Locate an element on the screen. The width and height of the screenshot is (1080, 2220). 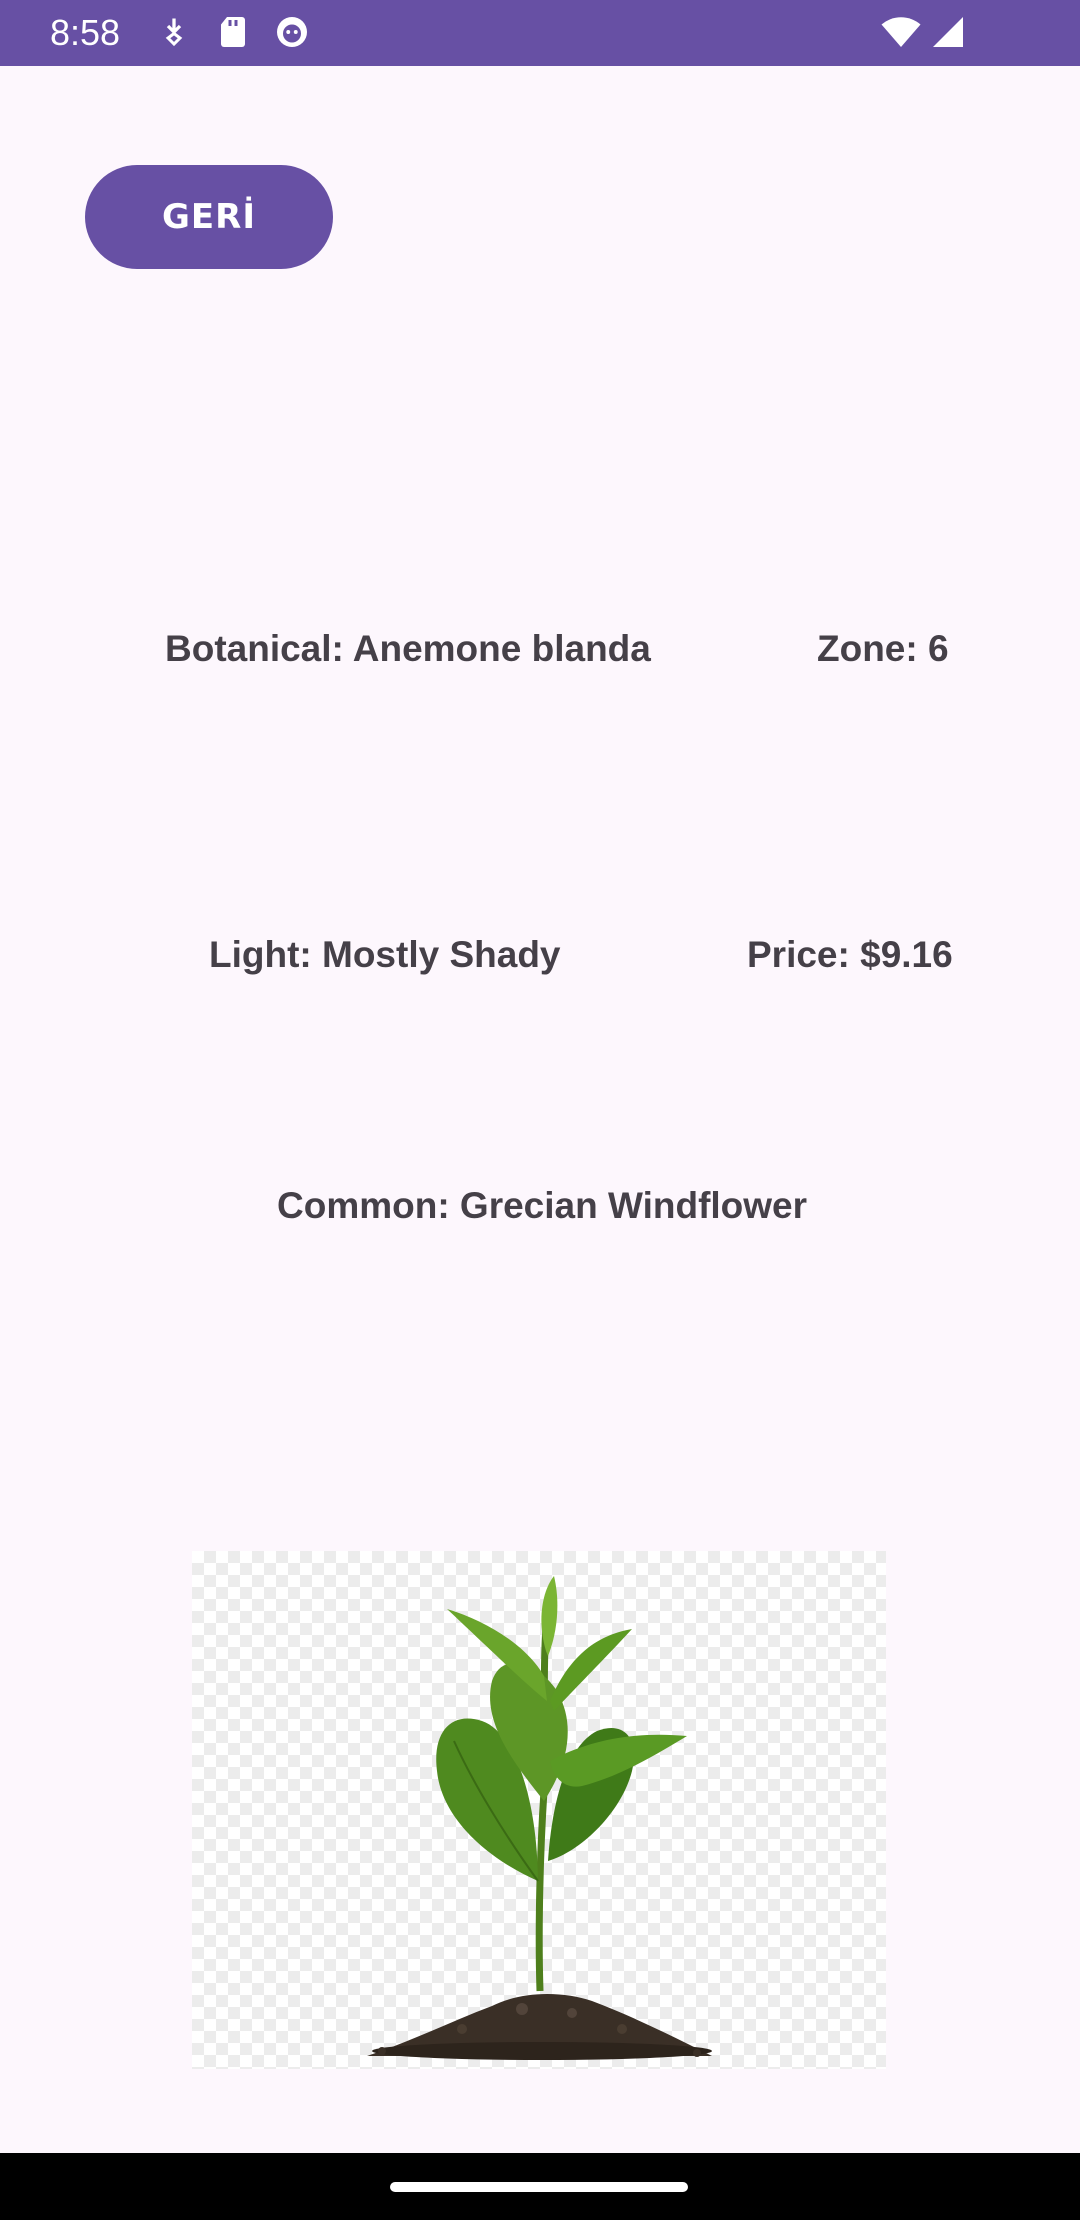
zone-label: Zone: 6 is located at coordinates (883, 648).